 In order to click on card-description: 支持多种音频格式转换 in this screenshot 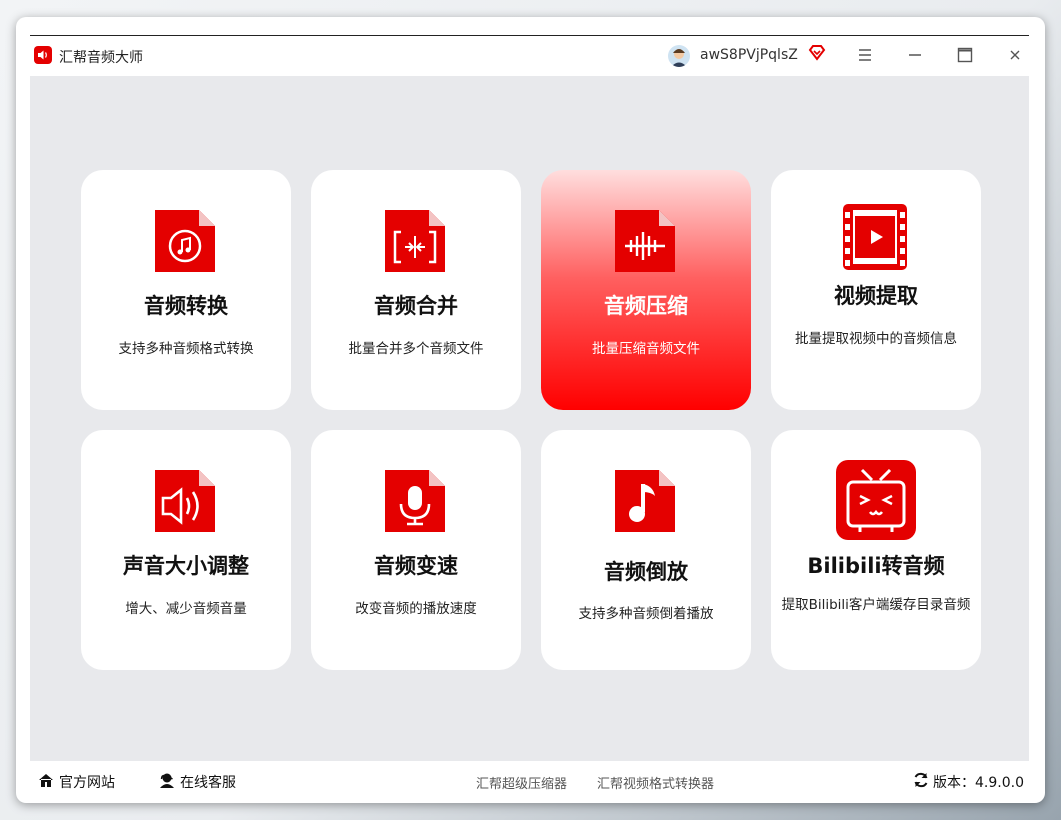, I will do `click(186, 349)`.